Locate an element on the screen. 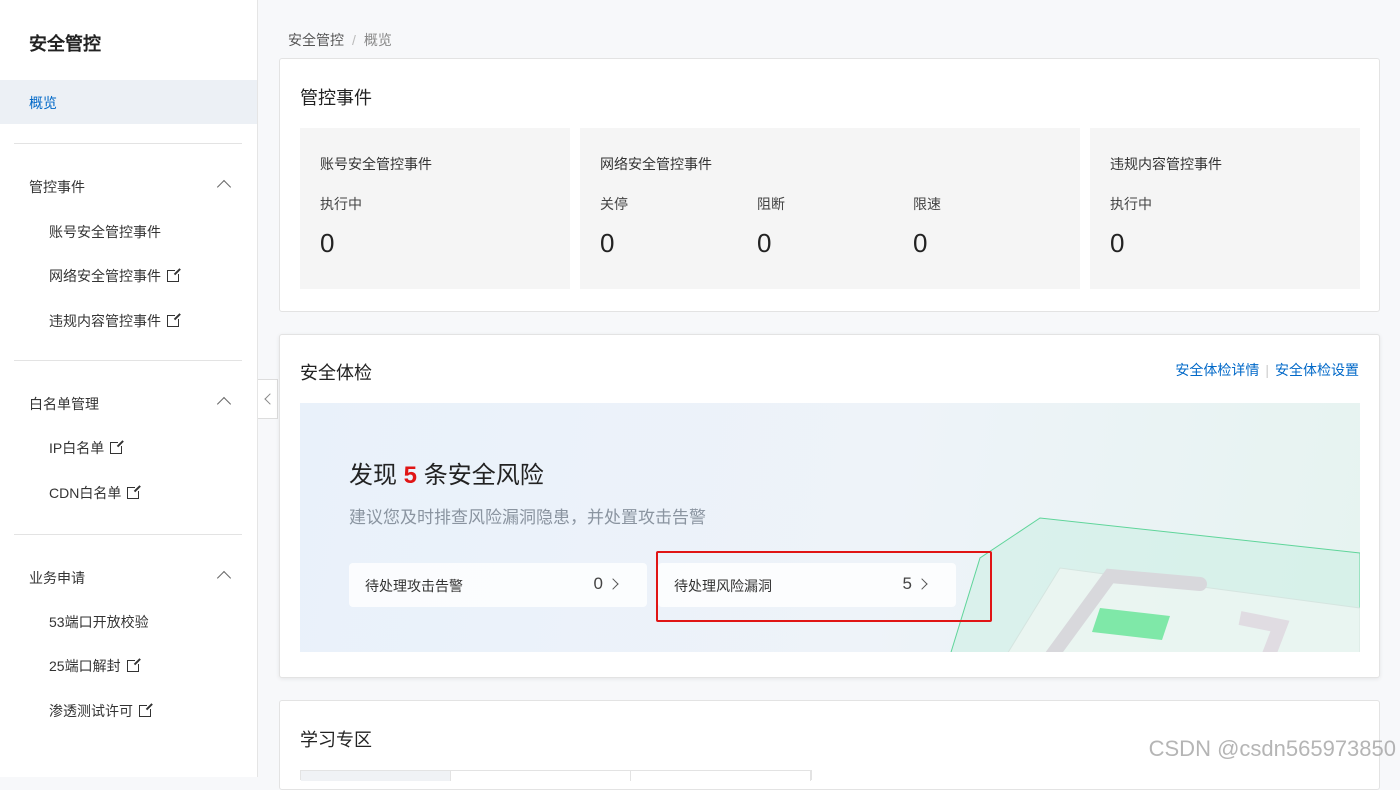 Image resolution: width=1400 pixels, height=790 pixels. sidebar-item-cdn-whitelist: CDN白名单 is located at coordinates (95, 493).